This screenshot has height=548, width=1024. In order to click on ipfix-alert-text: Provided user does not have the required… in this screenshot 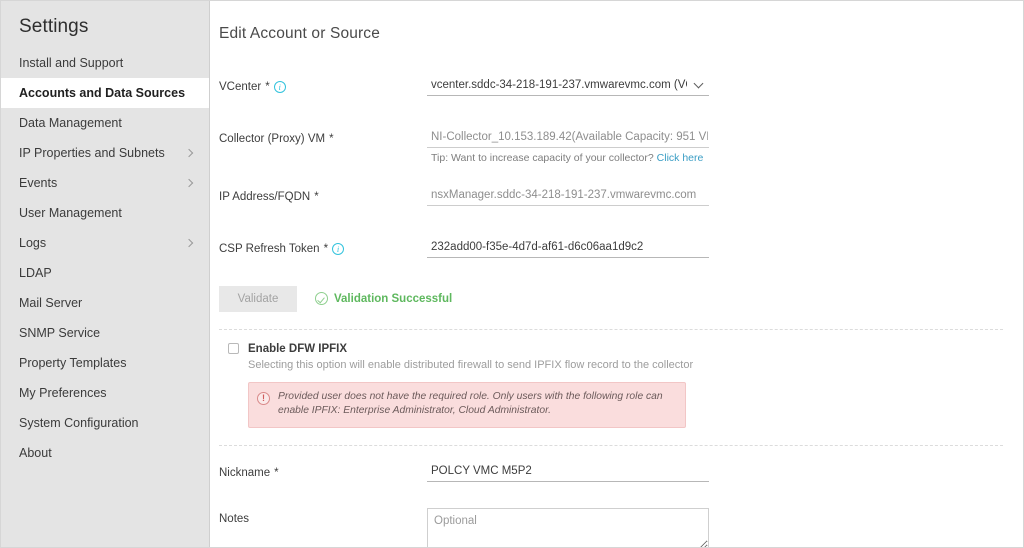, I will do `click(470, 403)`.